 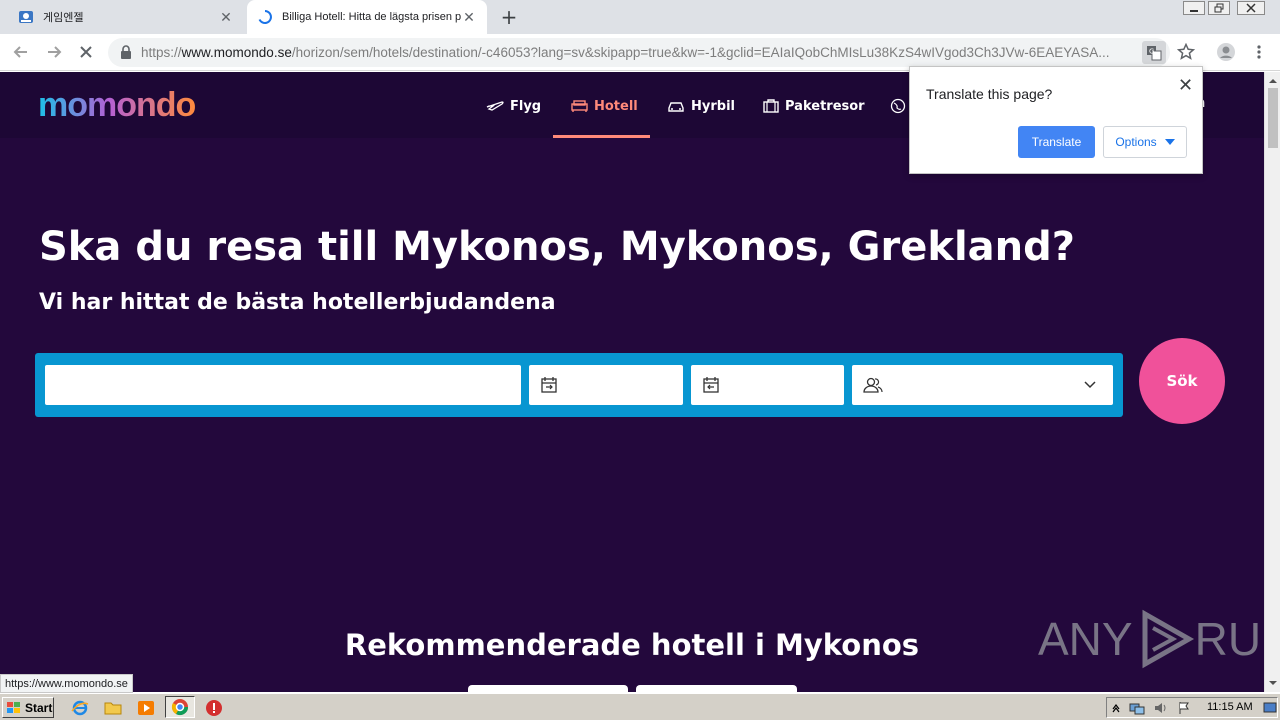 What do you see at coordinates (1272, 81) in the screenshot?
I see `scroll-up-arrow-icon` at bounding box center [1272, 81].